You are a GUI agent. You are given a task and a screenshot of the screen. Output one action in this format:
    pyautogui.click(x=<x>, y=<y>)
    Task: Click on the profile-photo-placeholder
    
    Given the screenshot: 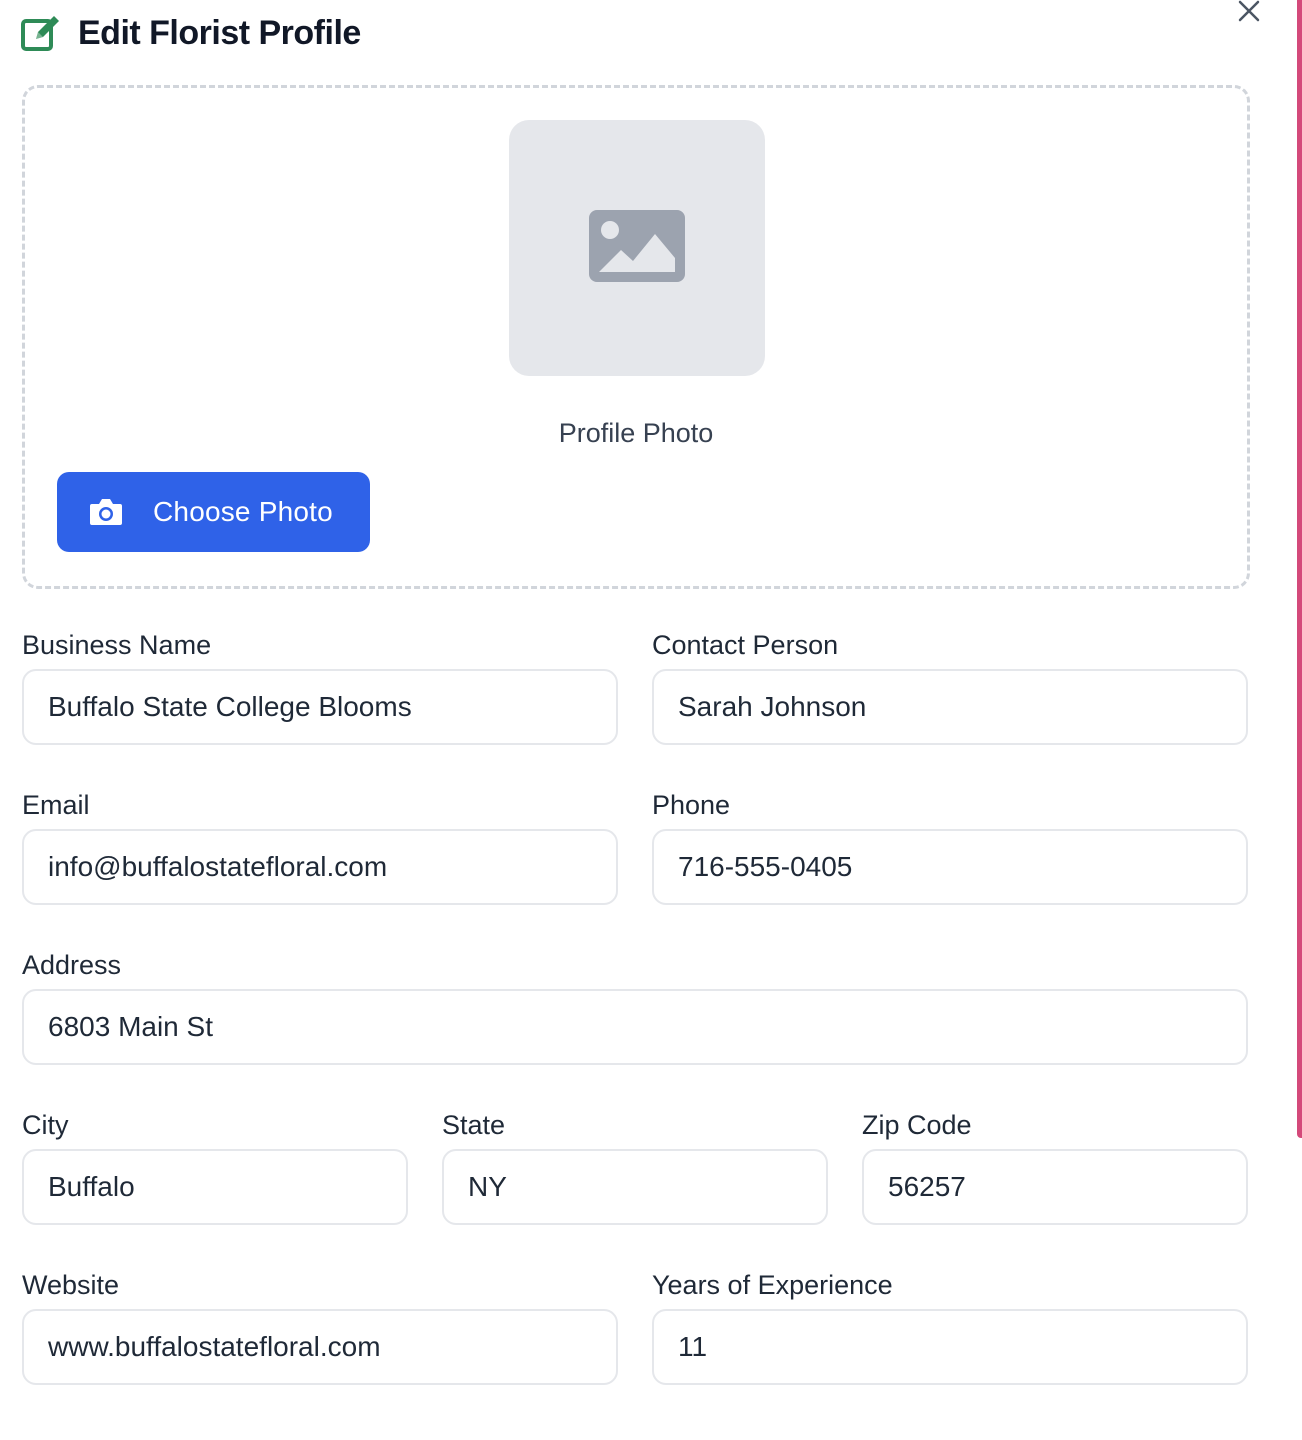 What is the action you would take?
    pyautogui.click(x=637, y=248)
    